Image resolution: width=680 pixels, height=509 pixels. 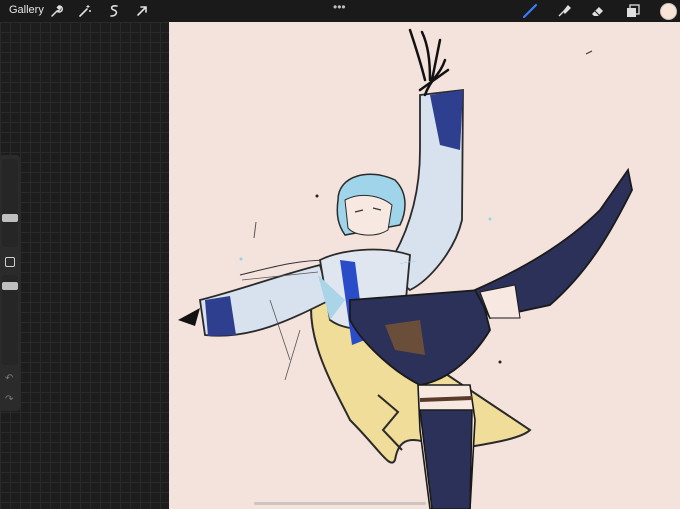 I want to click on undo-button: ↶, so click(x=9, y=378).